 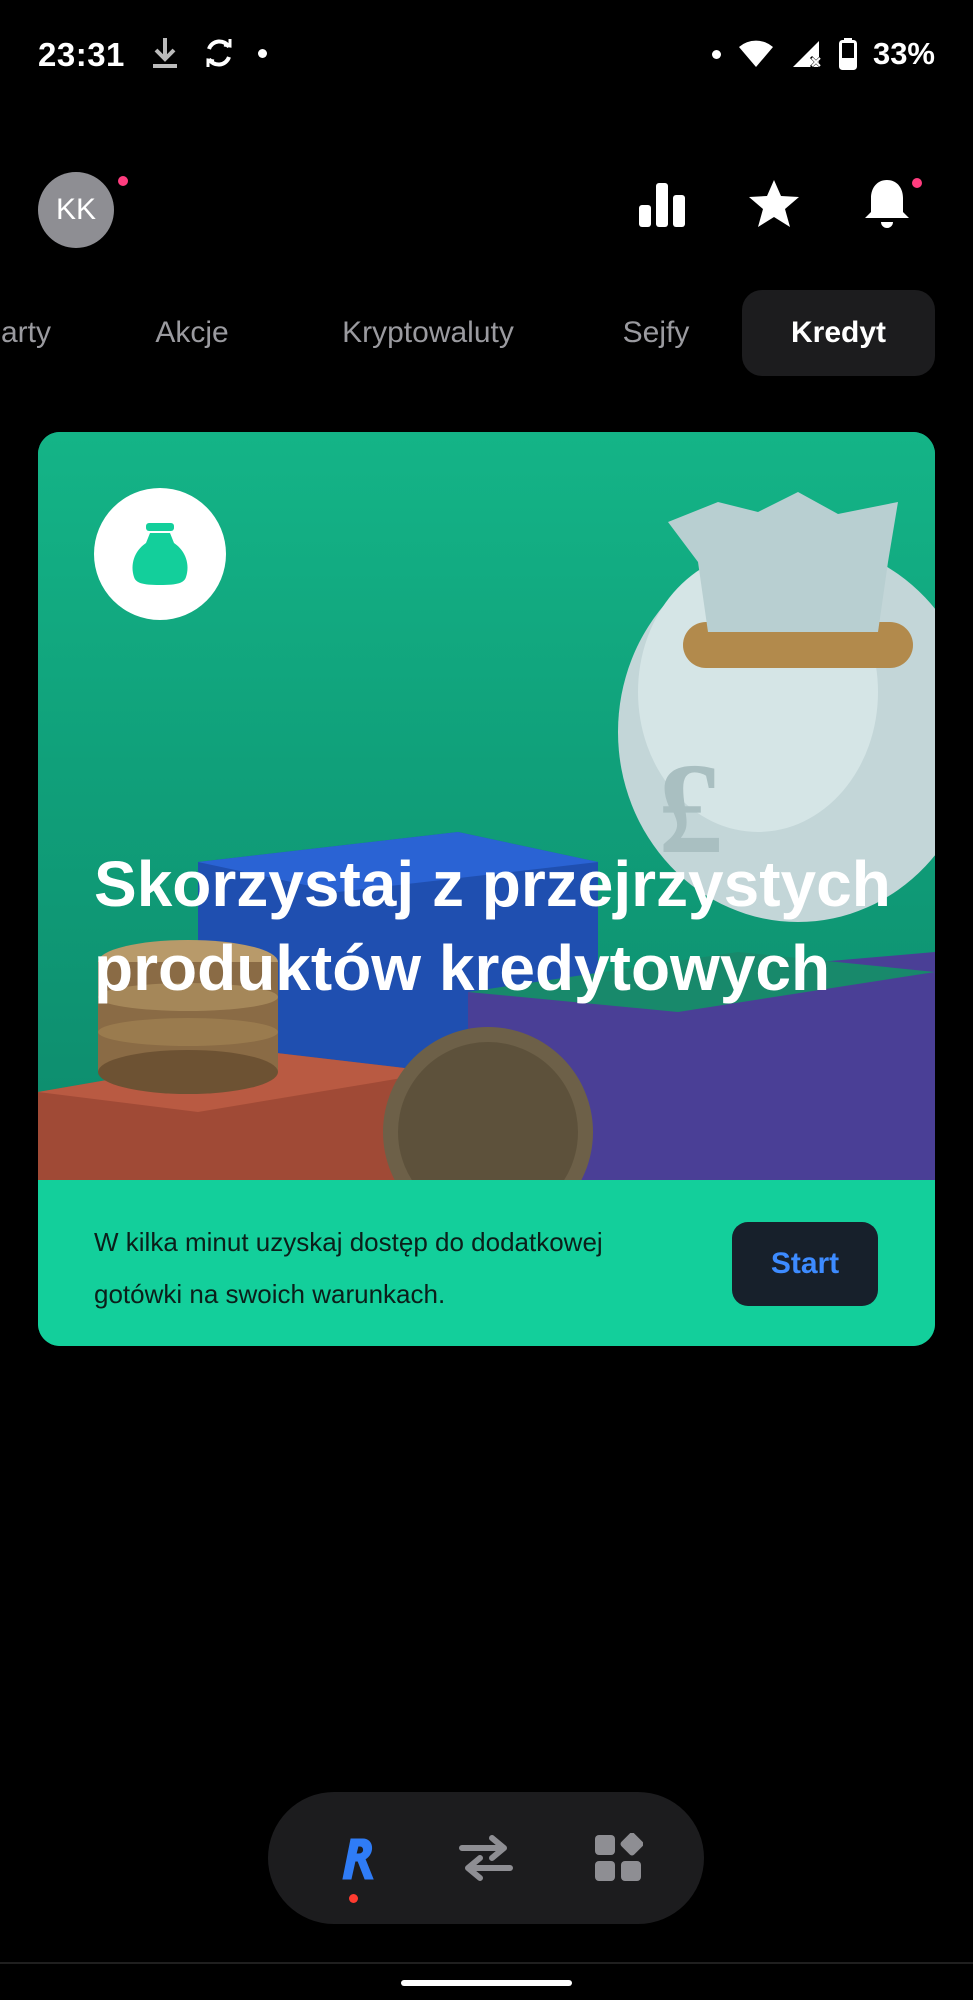 I want to click on tab-kryptowaluty: Kryptowaluty, so click(x=428, y=333).